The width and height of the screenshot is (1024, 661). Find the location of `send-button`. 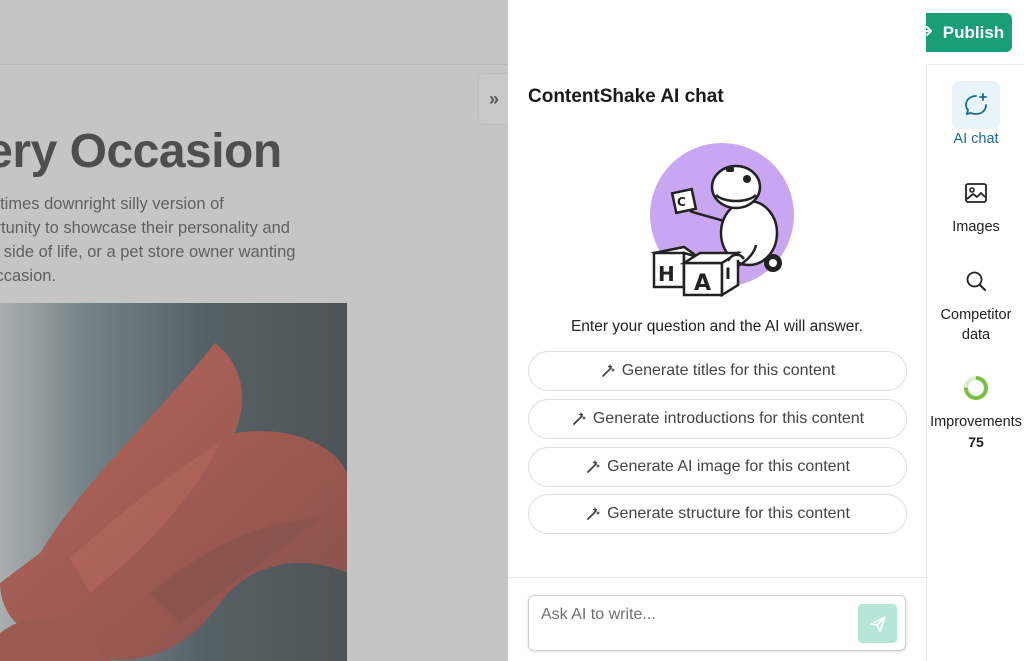

send-button is located at coordinates (877, 623).